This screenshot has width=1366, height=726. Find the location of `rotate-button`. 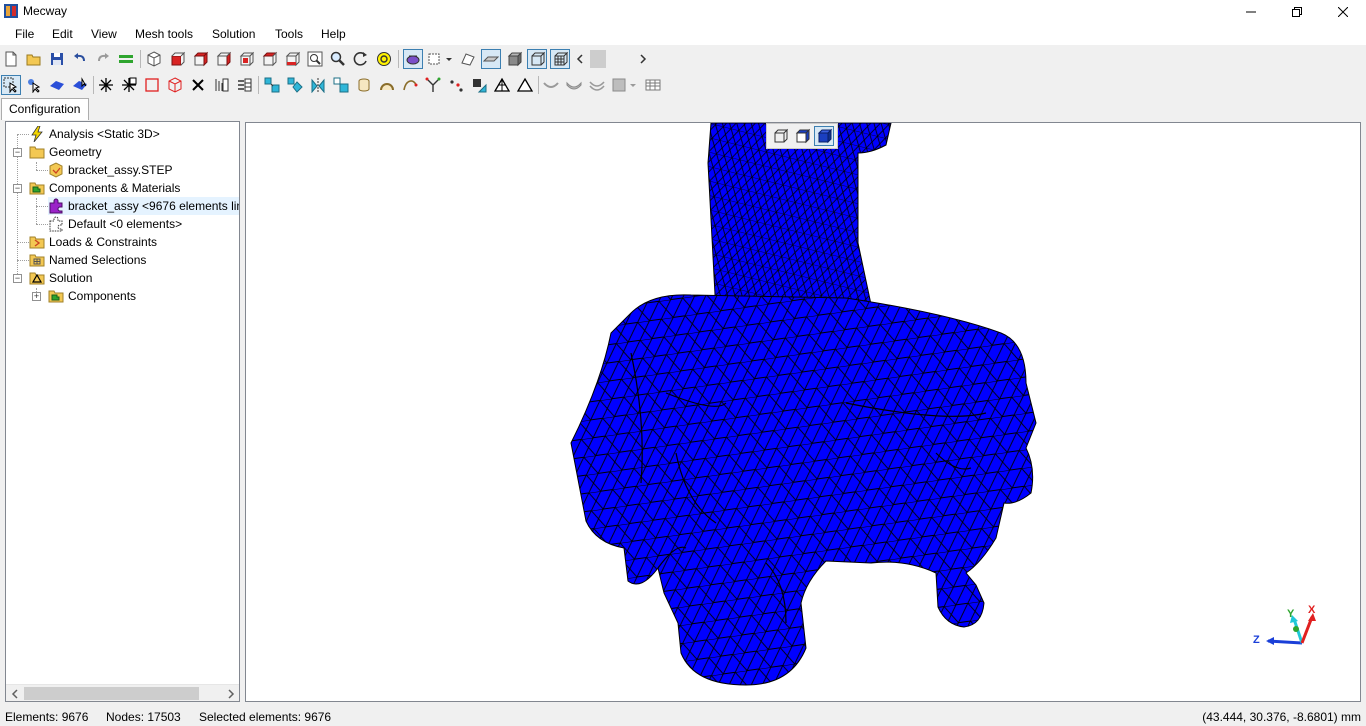

rotate-button is located at coordinates (361, 59).